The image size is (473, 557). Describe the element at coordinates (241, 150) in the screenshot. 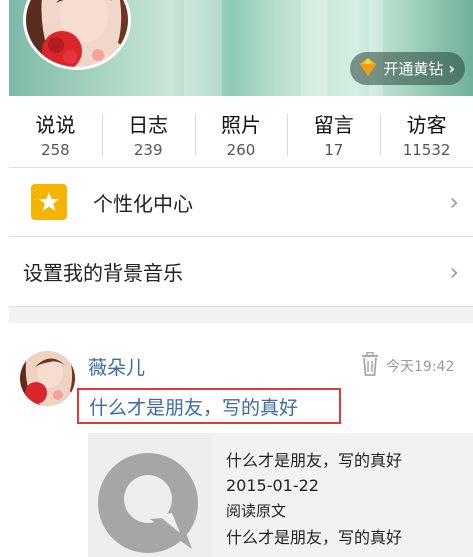

I see `stat-count: 260` at that location.